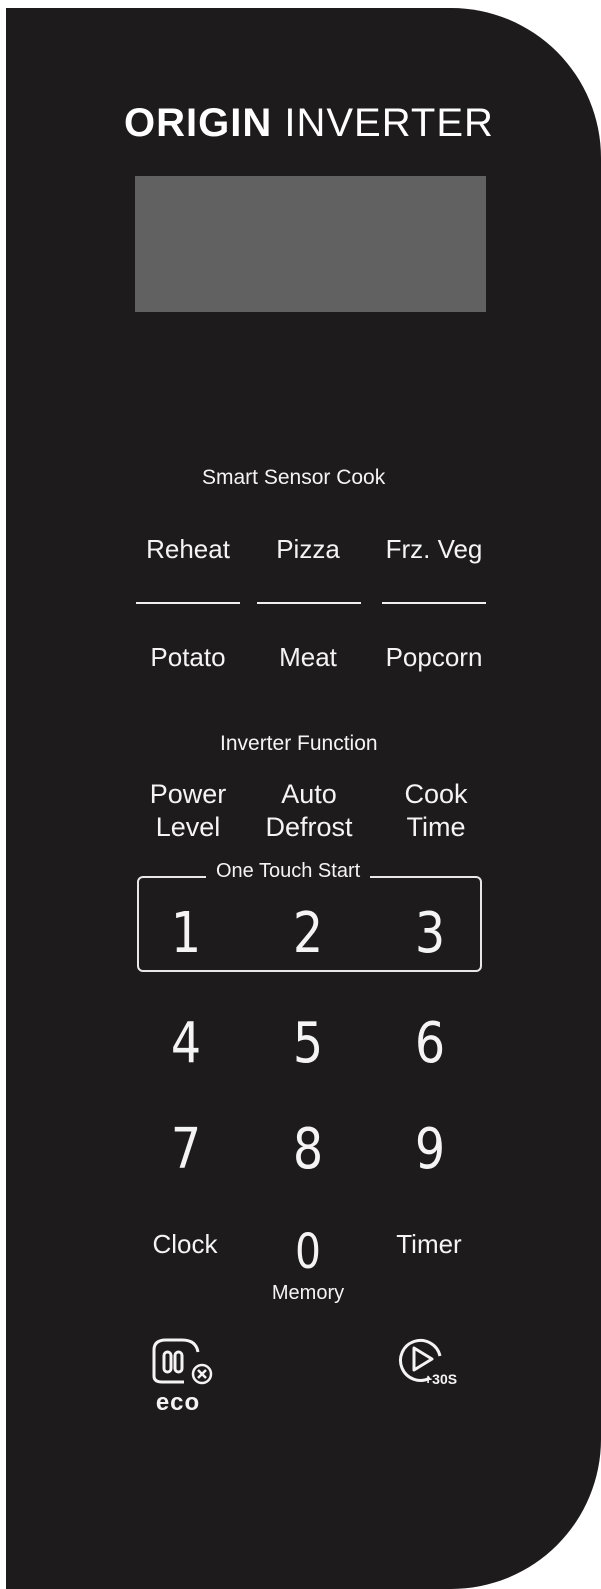  What do you see at coordinates (188, 603) in the screenshot?
I see `divider-reheat-potato` at bounding box center [188, 603].